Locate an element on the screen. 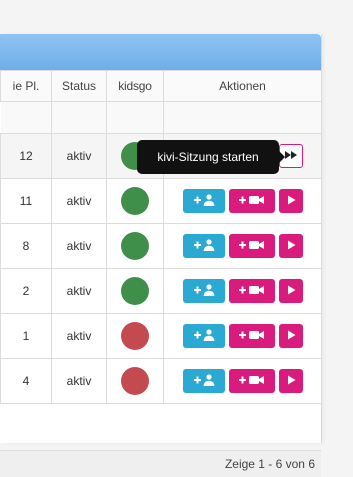 Image resolution: width=353 pixels, height=477 pixels. places-cell: 2 is located at coordinates (26, 291).